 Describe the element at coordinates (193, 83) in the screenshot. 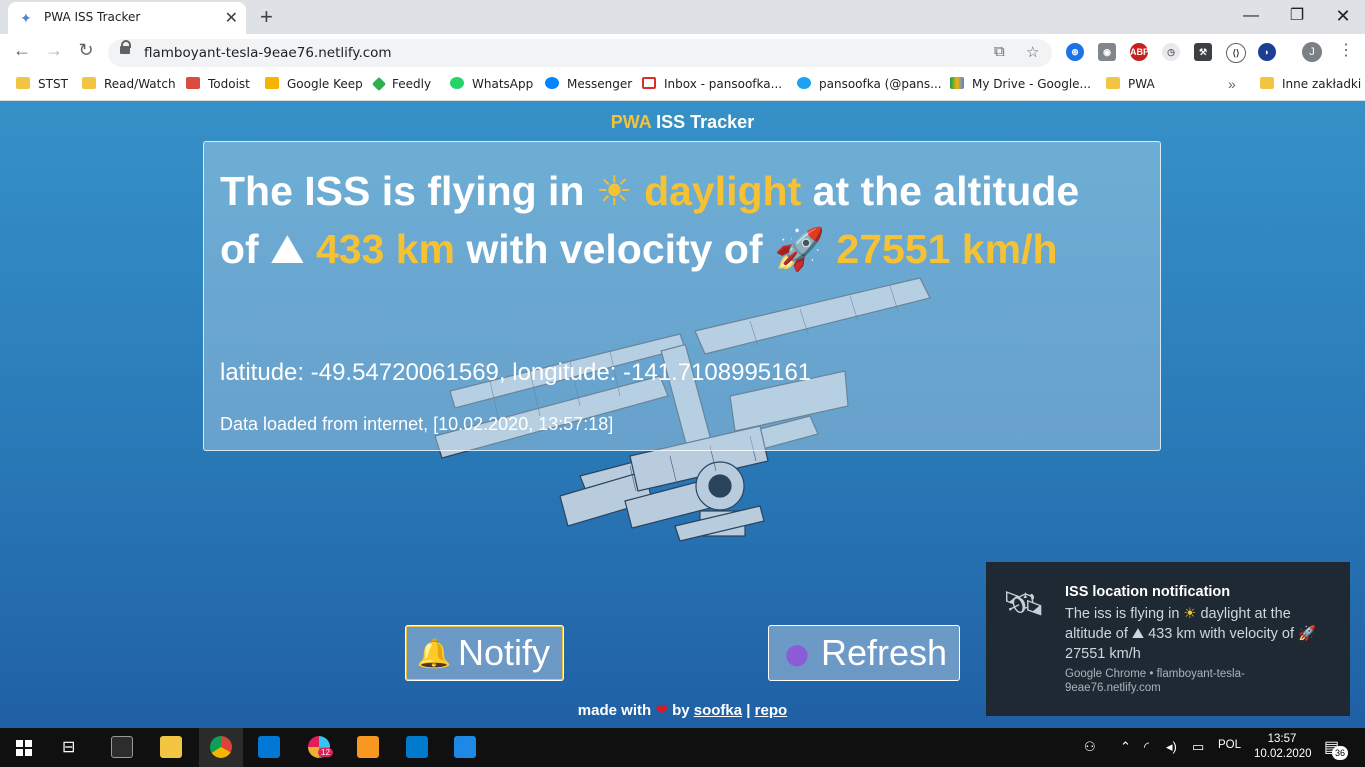

I see `todoist-icon` at that location.